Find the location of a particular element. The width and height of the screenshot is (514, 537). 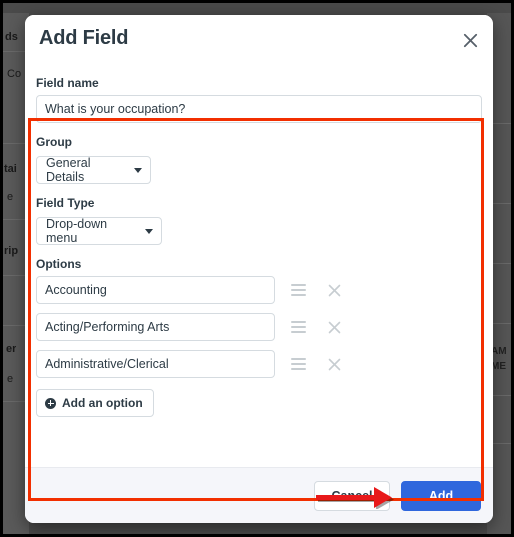

group-select-value: General Details is located at coordinates (68, 170).